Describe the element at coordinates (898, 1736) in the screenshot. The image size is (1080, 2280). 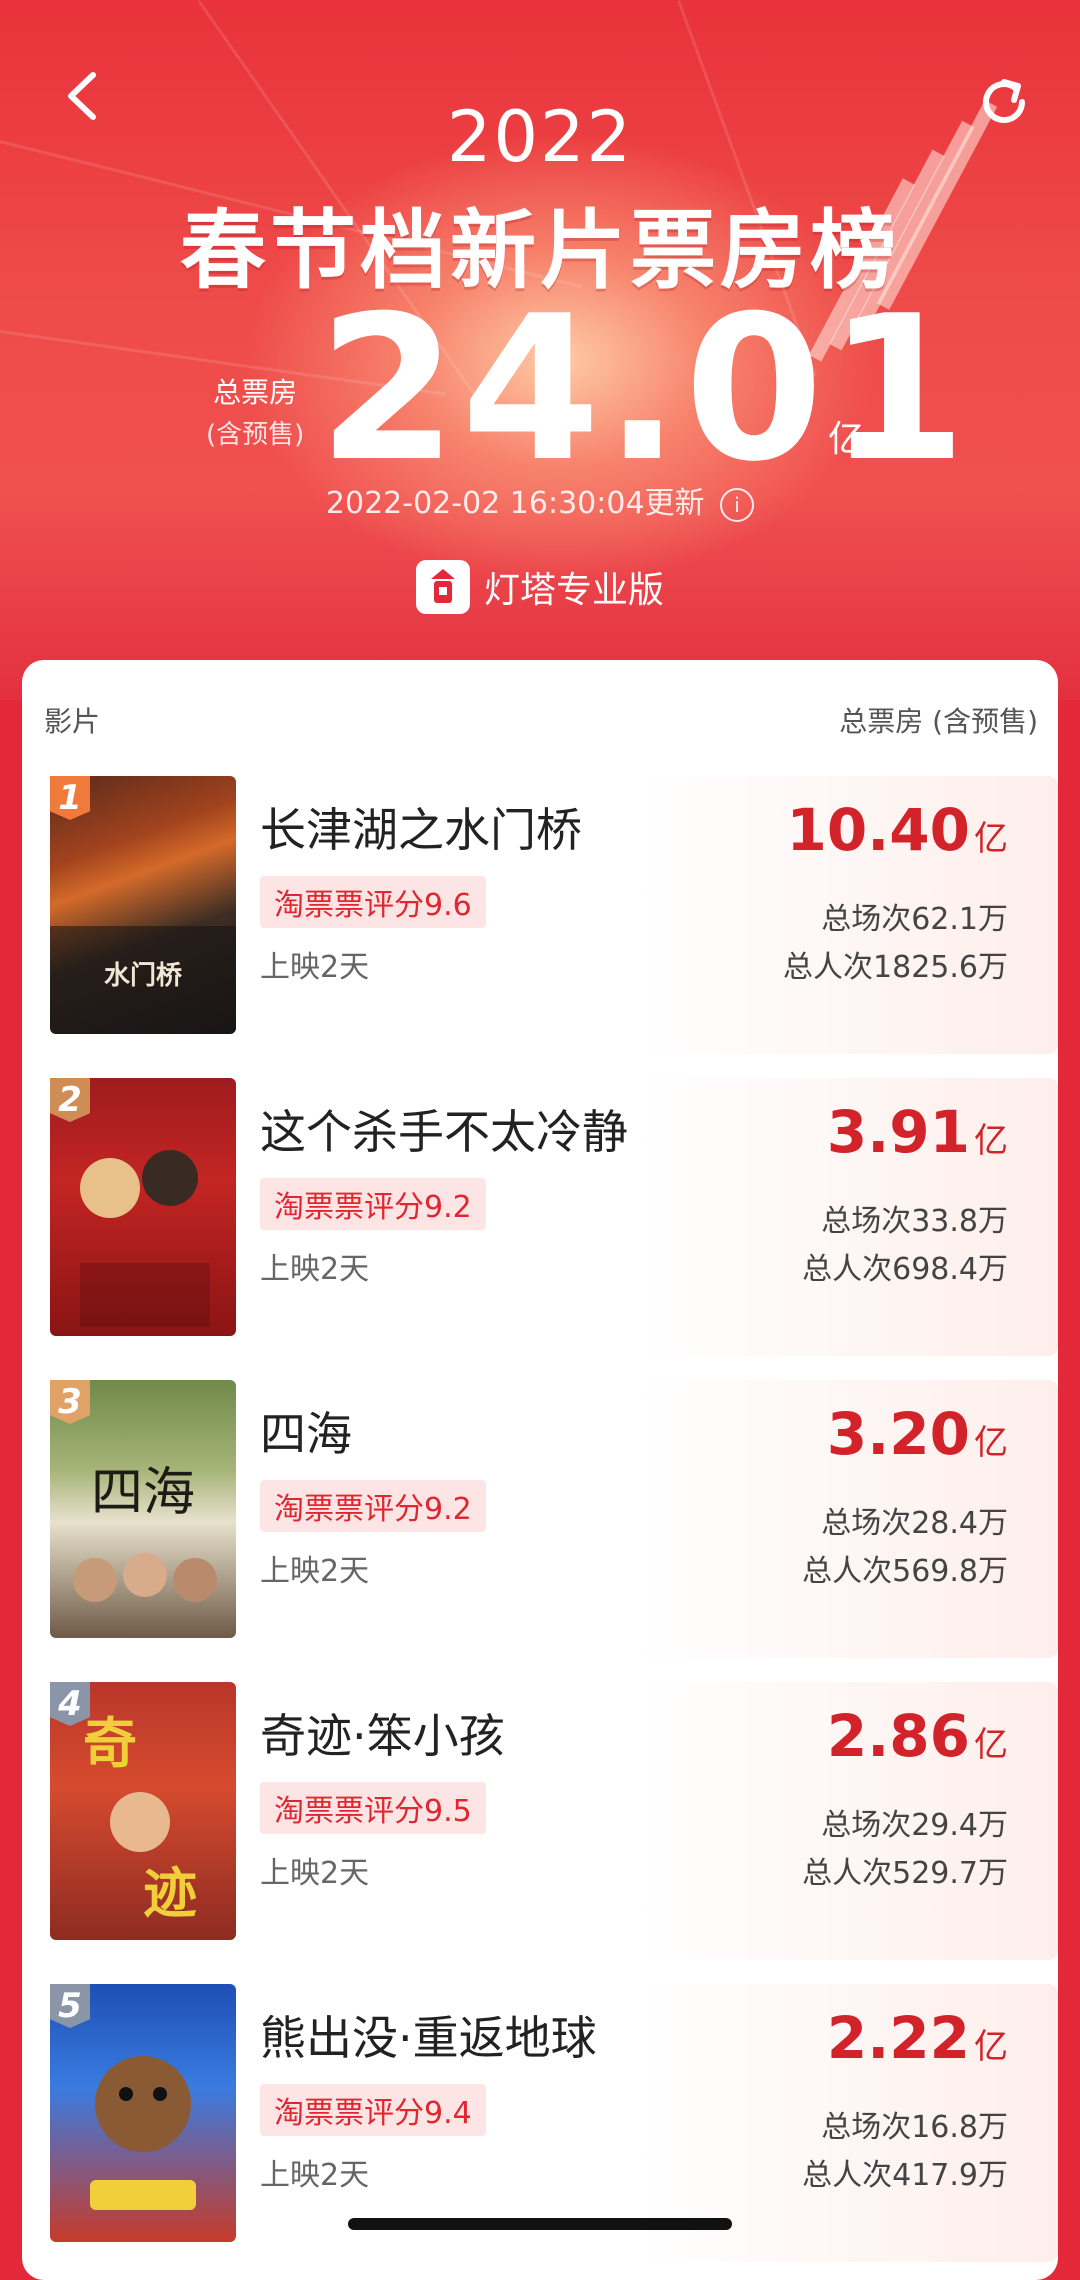
I see `gross-number: 2.86` at that location.